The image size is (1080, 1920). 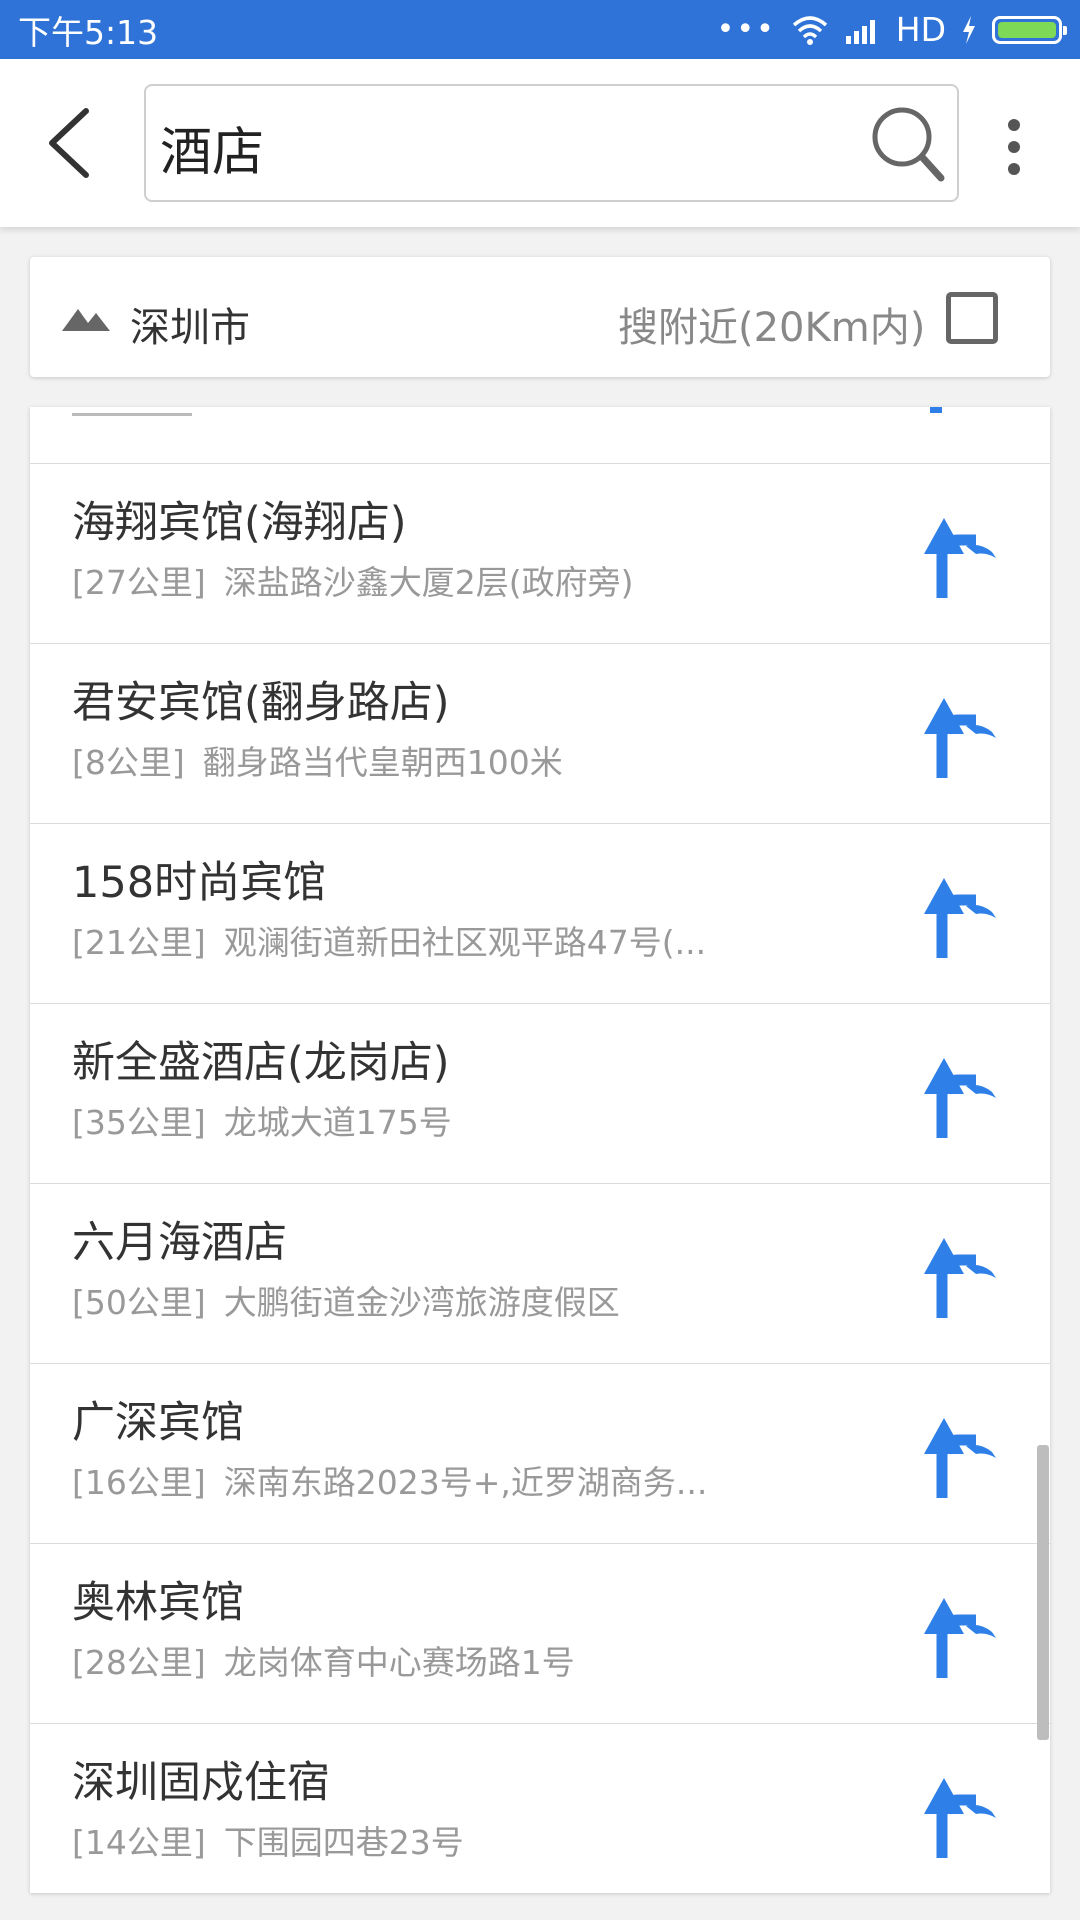 I want to click on status-bar: 下午5:13 ••• HD, so click(x=540, y=29).